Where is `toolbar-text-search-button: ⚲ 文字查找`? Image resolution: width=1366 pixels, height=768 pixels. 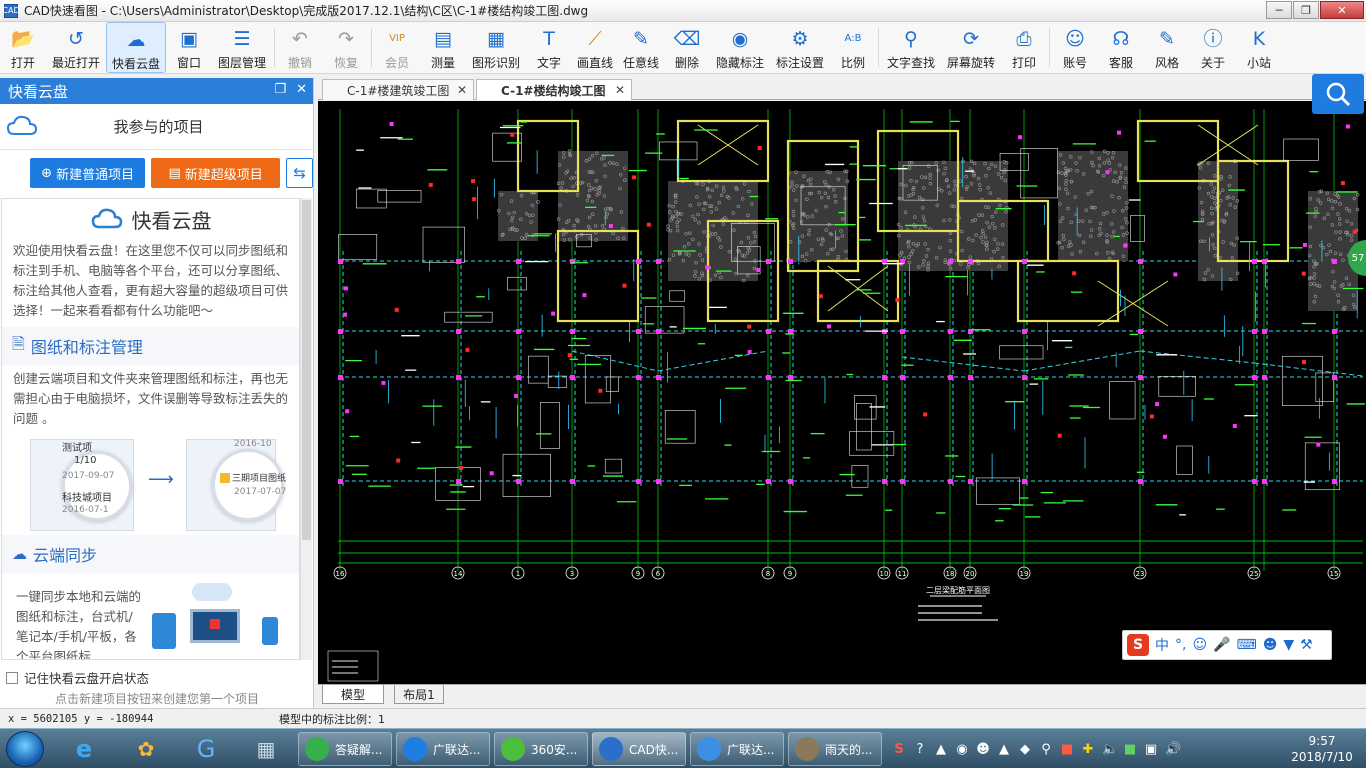 toolbar-text-search-button: ⚲ 文字查找 is located at coordinates (911, 47).